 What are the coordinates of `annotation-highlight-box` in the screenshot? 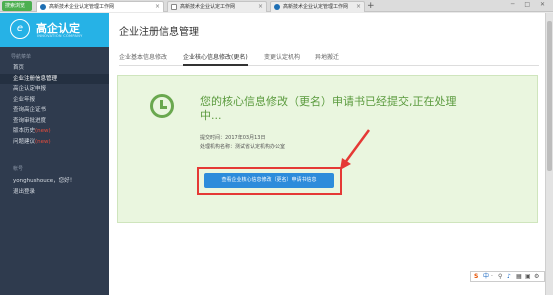 It's located at (269, 181).